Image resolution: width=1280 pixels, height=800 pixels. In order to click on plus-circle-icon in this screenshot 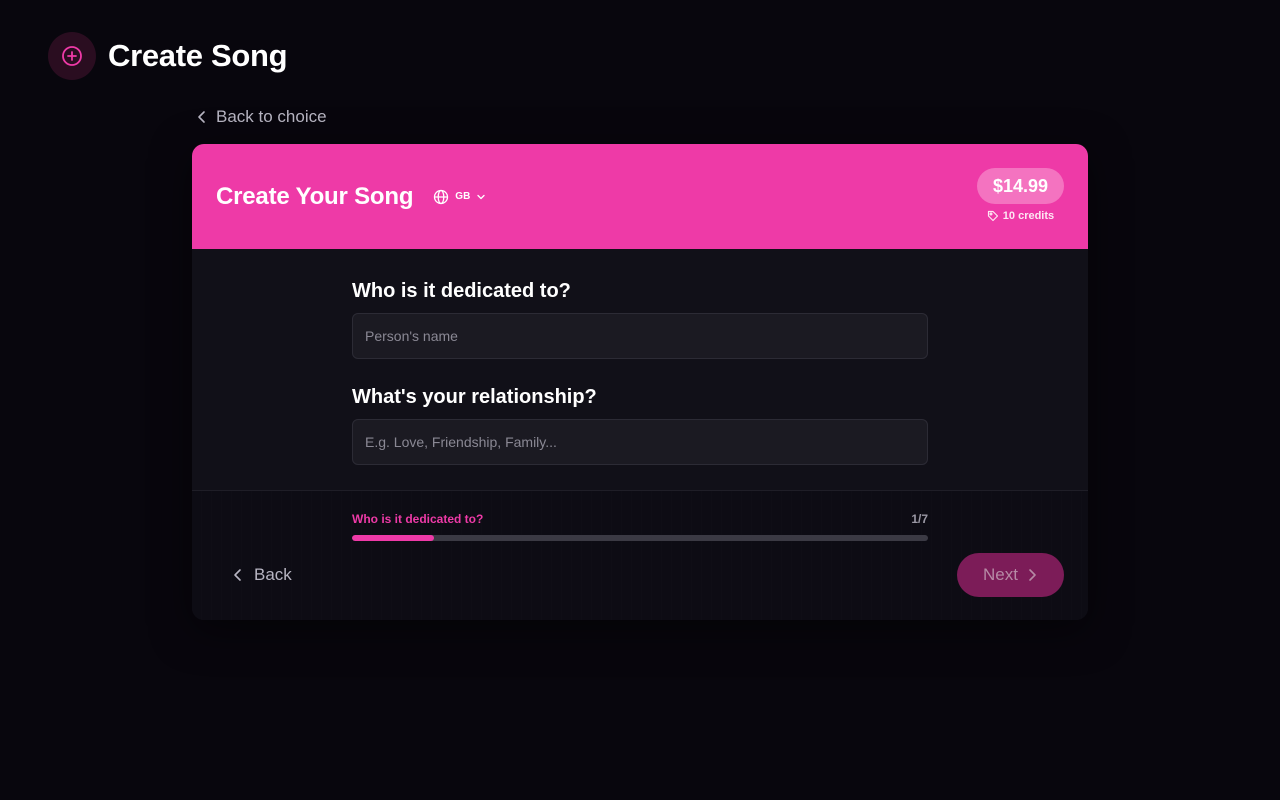, I will do `click(72, 56)`.